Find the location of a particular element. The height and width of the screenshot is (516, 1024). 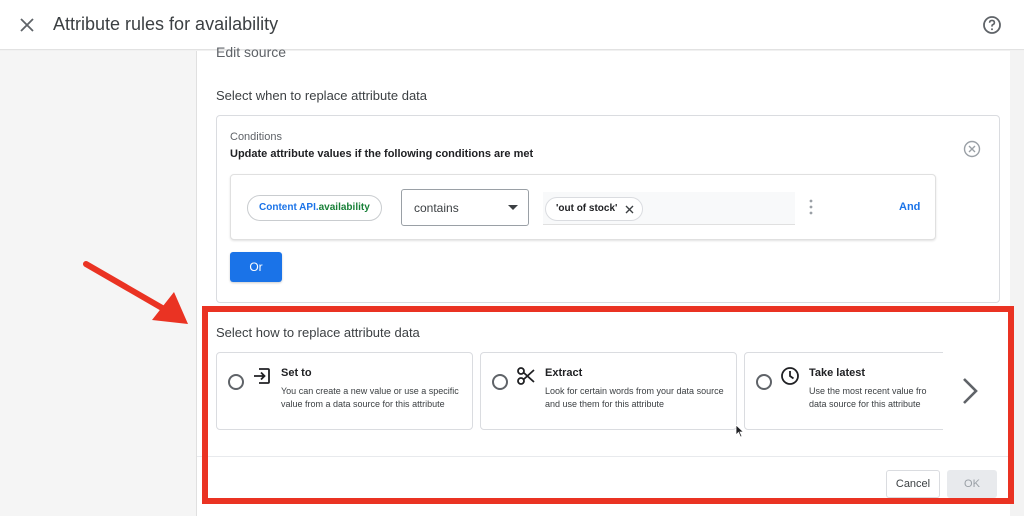

attribute-prefix: Content API. is located at coordinates (289, 207).